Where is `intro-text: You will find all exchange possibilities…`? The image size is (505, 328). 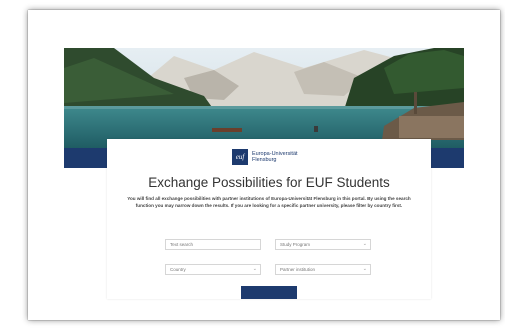
intro-text: You will find all exchange possibilities… is located at coordinates (269, 202).